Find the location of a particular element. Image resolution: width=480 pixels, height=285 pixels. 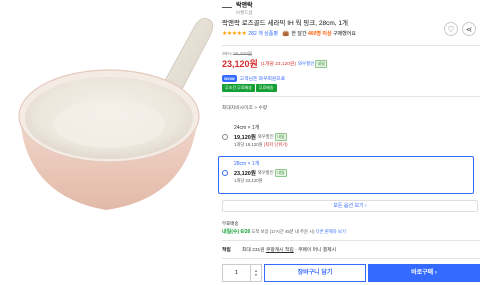

wow-discount-tag: 와우할인 is located at coordinates (306, 63).